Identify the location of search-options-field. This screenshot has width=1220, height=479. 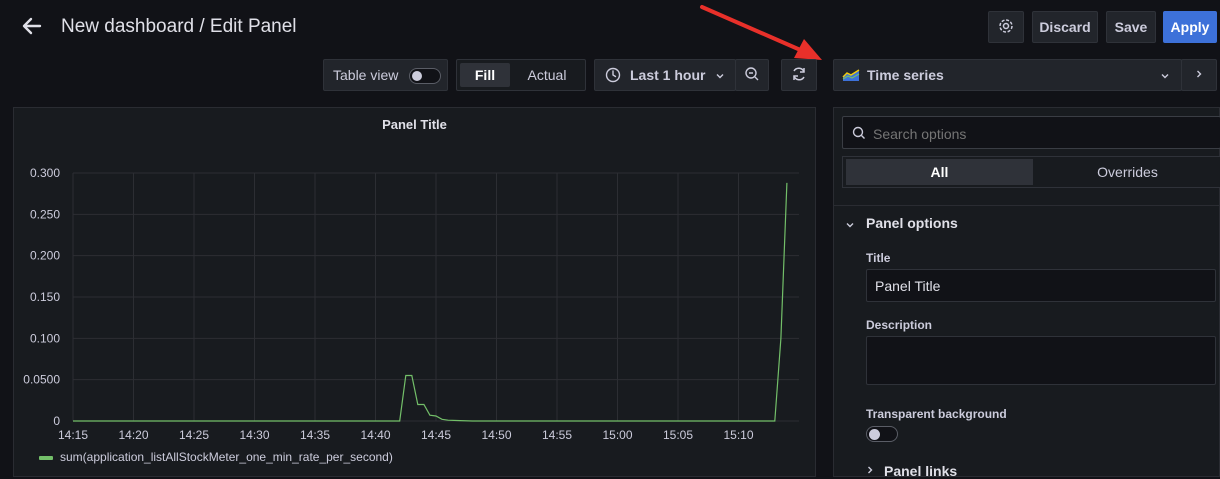
(1031, 132).